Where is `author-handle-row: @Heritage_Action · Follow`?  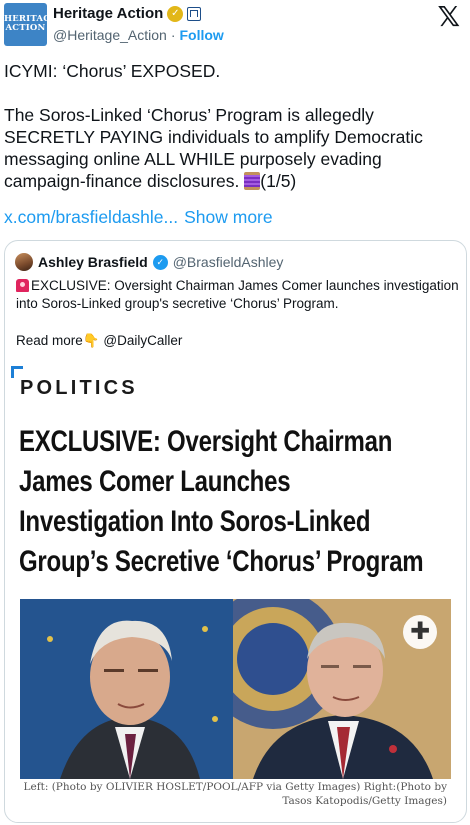 author-handle-row: @Heritage_Action · Follow is located at coordinates (138, 35).